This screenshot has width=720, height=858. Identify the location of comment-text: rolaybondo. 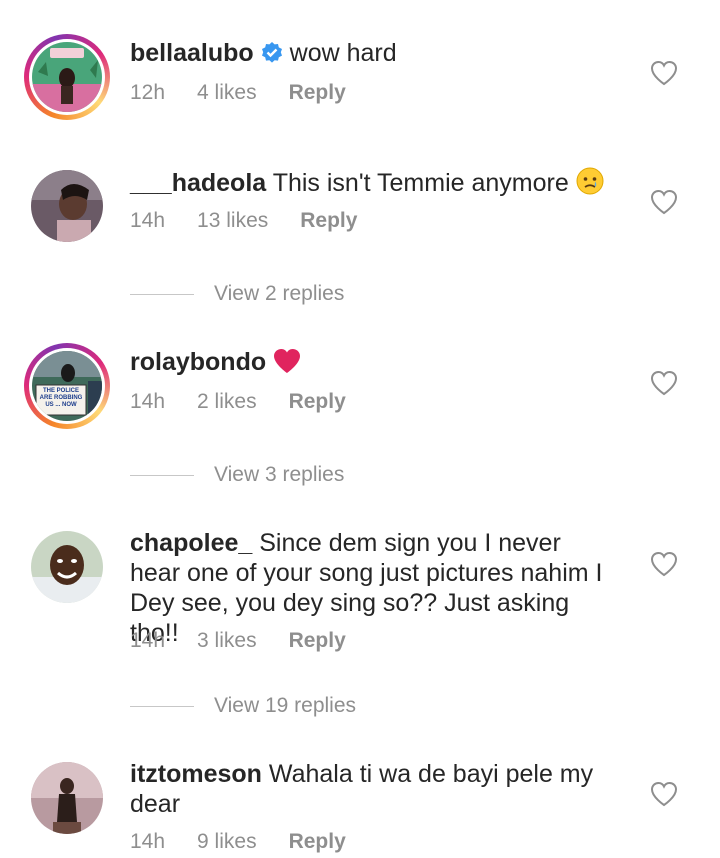
(370, 364).